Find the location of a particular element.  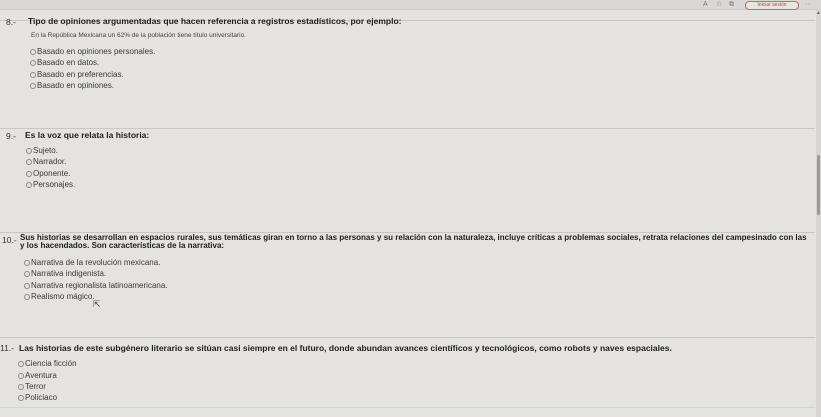

option-label: Personajes. is located at coordinates (54, 184).